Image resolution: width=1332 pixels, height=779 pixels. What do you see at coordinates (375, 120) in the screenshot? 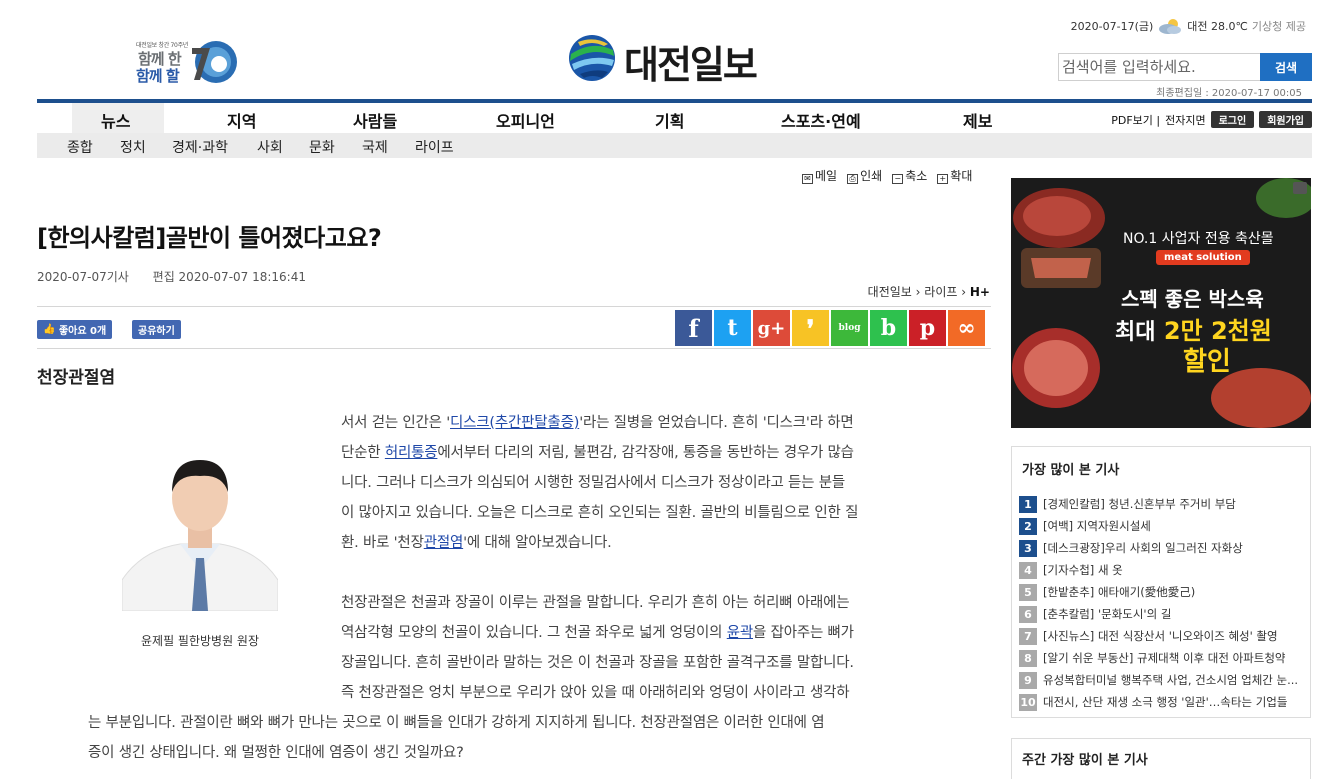
I see `nav-item-people: 사람들` at bounding box center [375, 120].